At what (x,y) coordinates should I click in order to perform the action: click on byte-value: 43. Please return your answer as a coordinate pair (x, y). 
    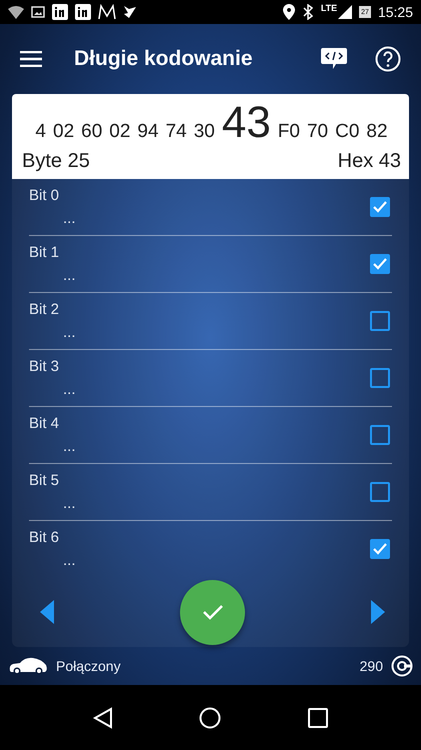
    Looking at the image, I should click on (246, 123).